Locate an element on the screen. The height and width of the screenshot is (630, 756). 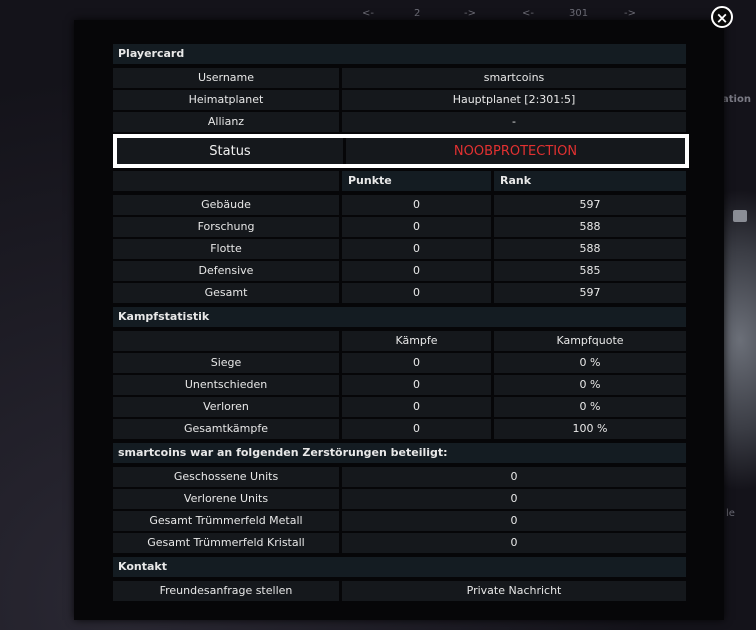
background-side-text: ation is located at coordinates (736, 99).